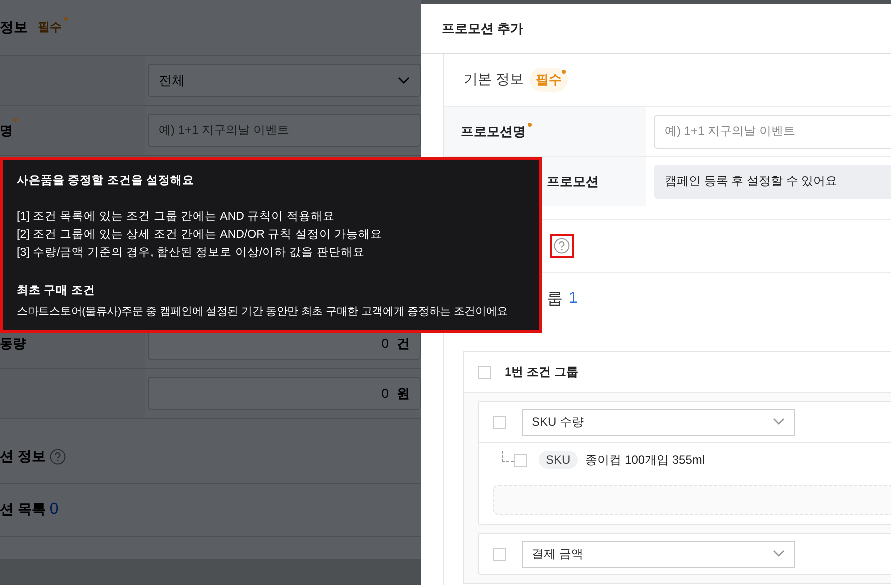 Image resolution: width=891 pixels, height=585 pixels. What do you see at coordinates (23, 457) in the screenshot?
I see `section-title: 션 정보` at bounding box center [23, 457].